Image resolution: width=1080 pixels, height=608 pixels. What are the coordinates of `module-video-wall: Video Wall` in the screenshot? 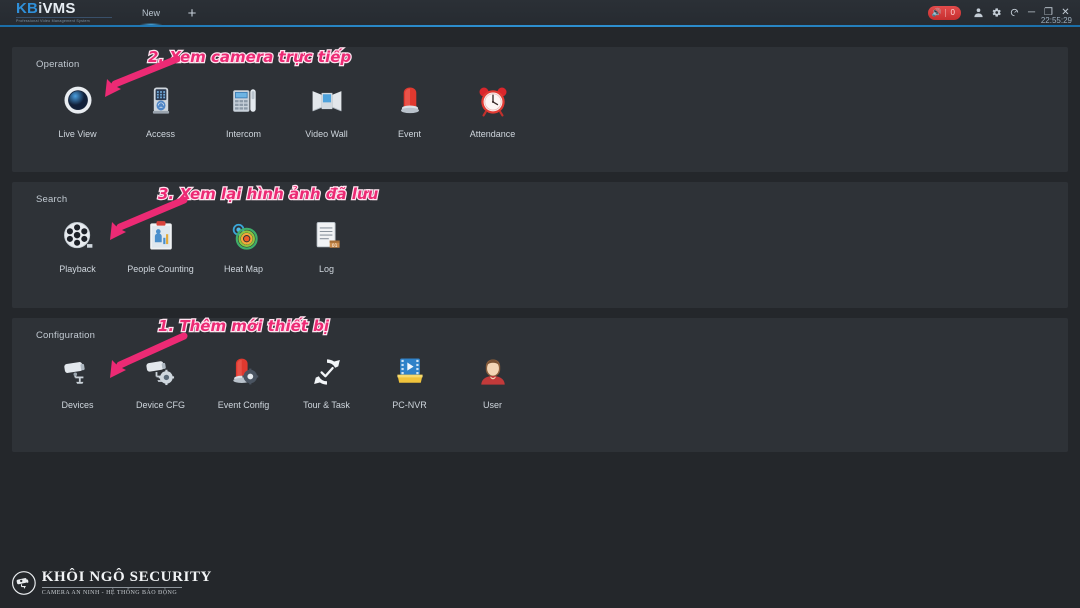 It's located at (326, 110).